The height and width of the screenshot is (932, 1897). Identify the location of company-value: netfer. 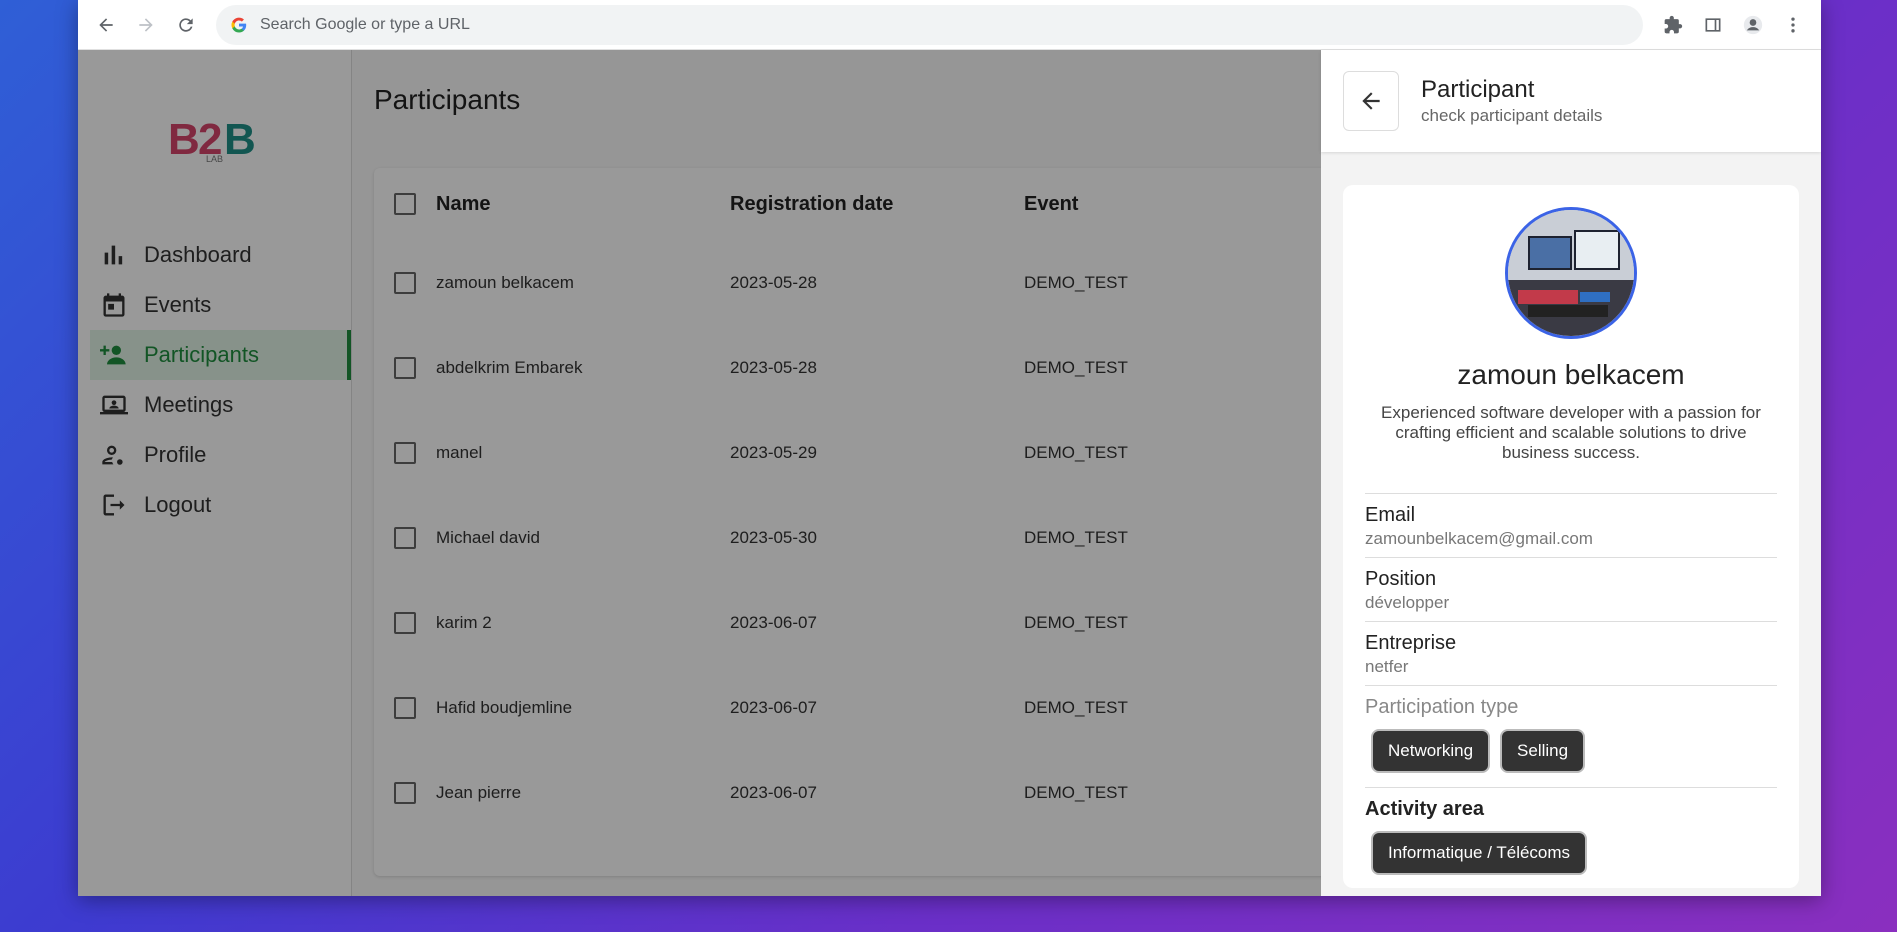
(1387, 666).